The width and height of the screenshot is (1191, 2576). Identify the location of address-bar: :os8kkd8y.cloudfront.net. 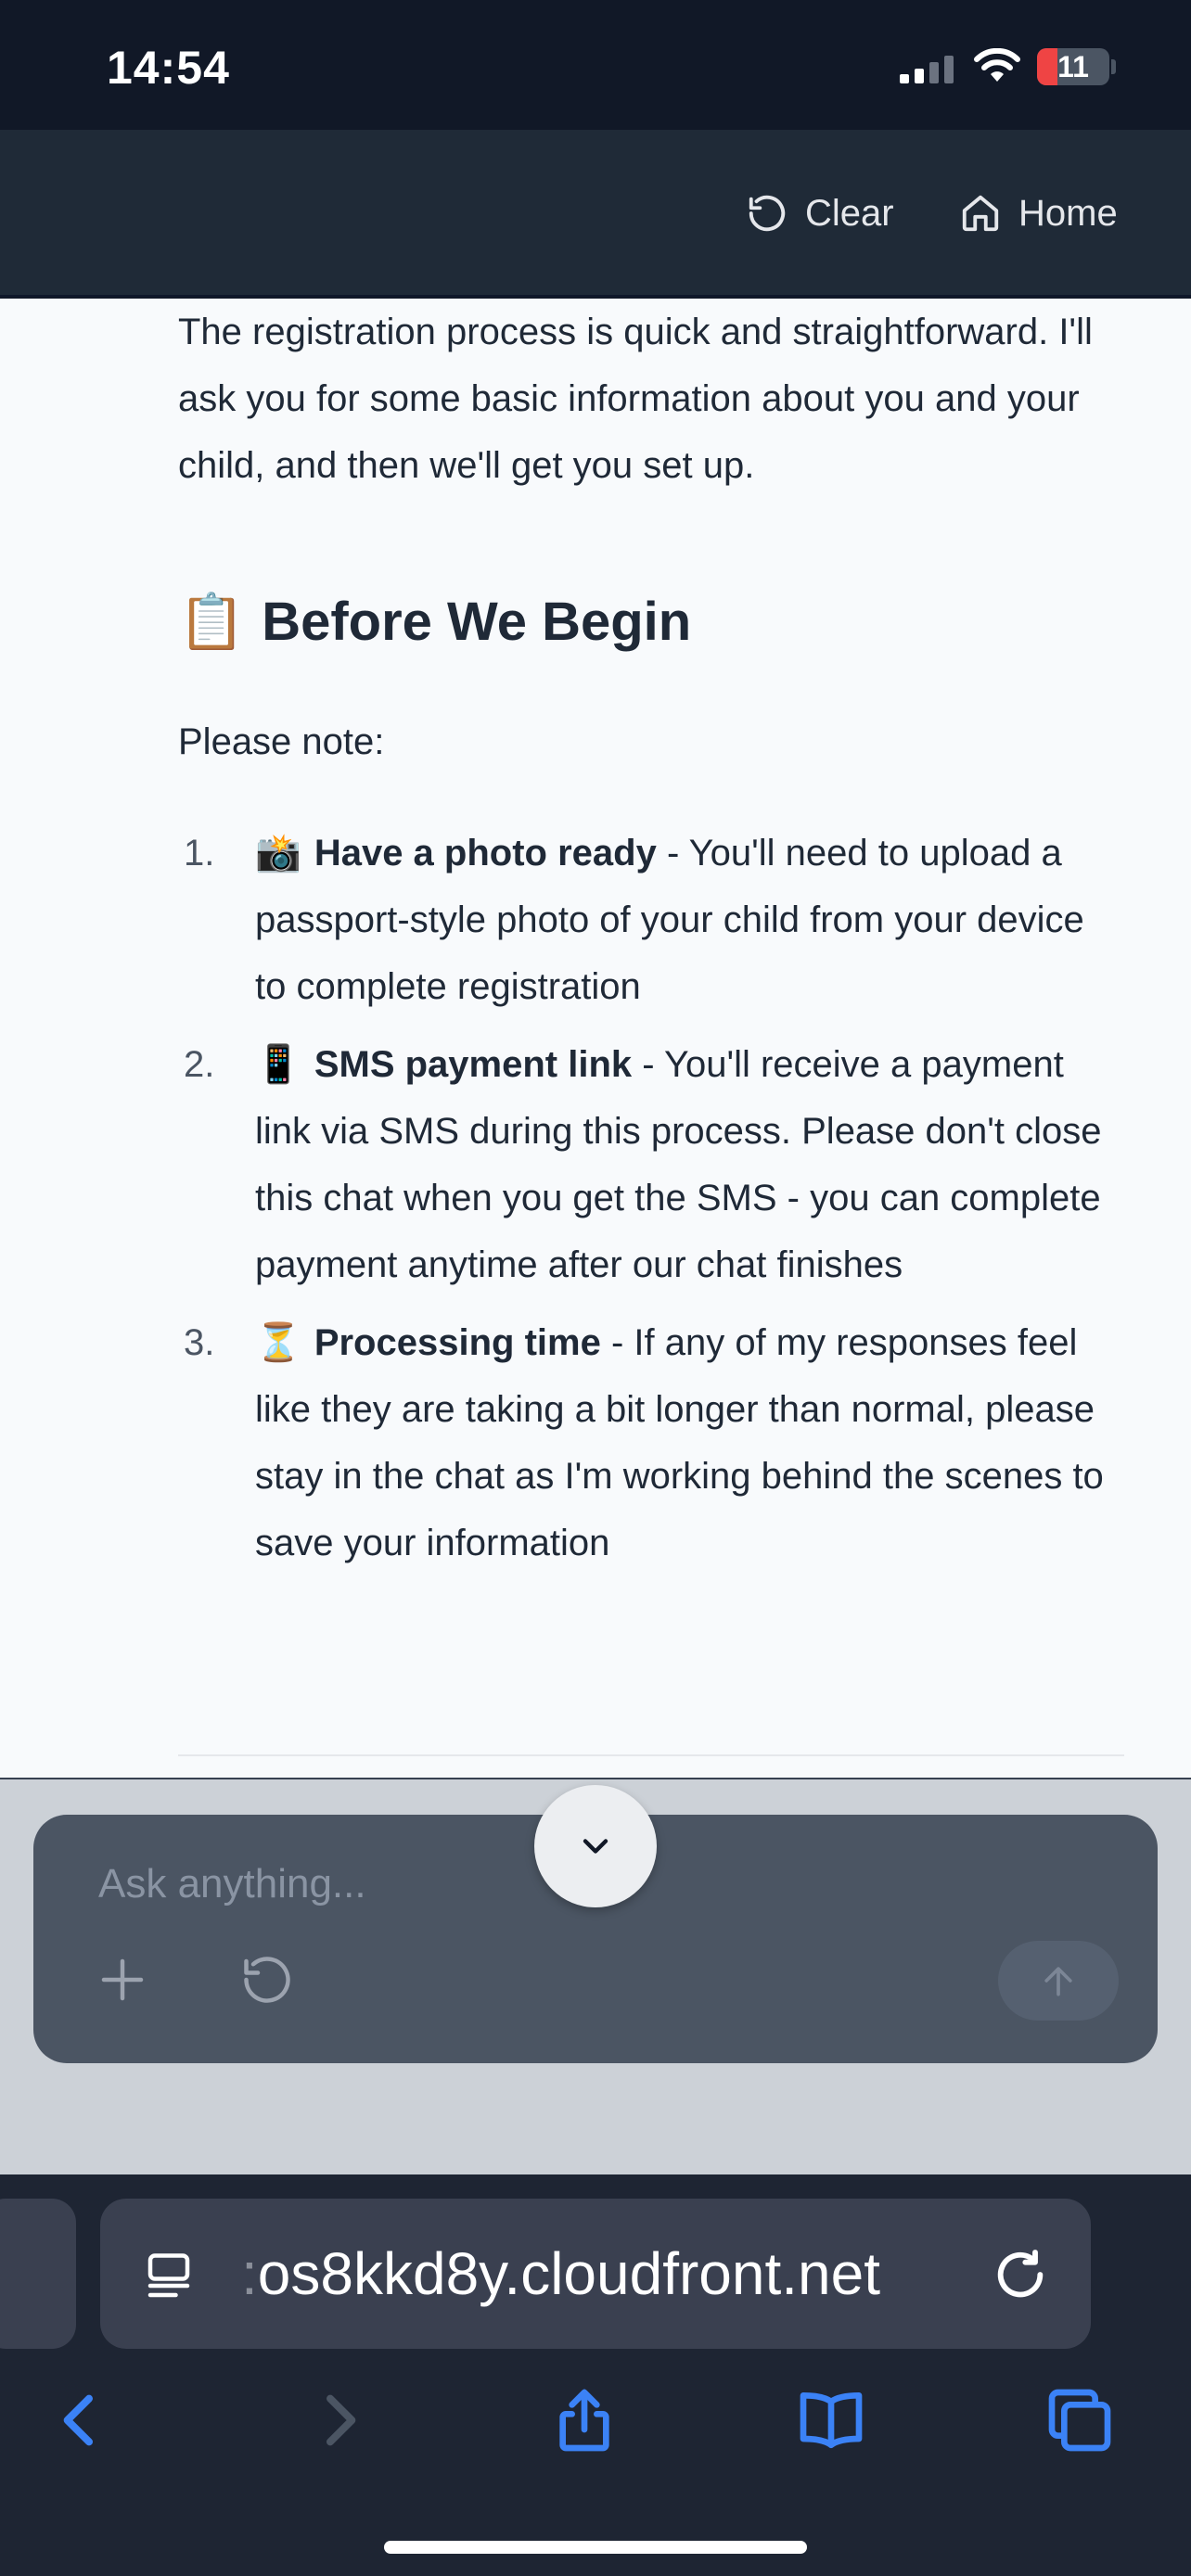
(595, 2274).